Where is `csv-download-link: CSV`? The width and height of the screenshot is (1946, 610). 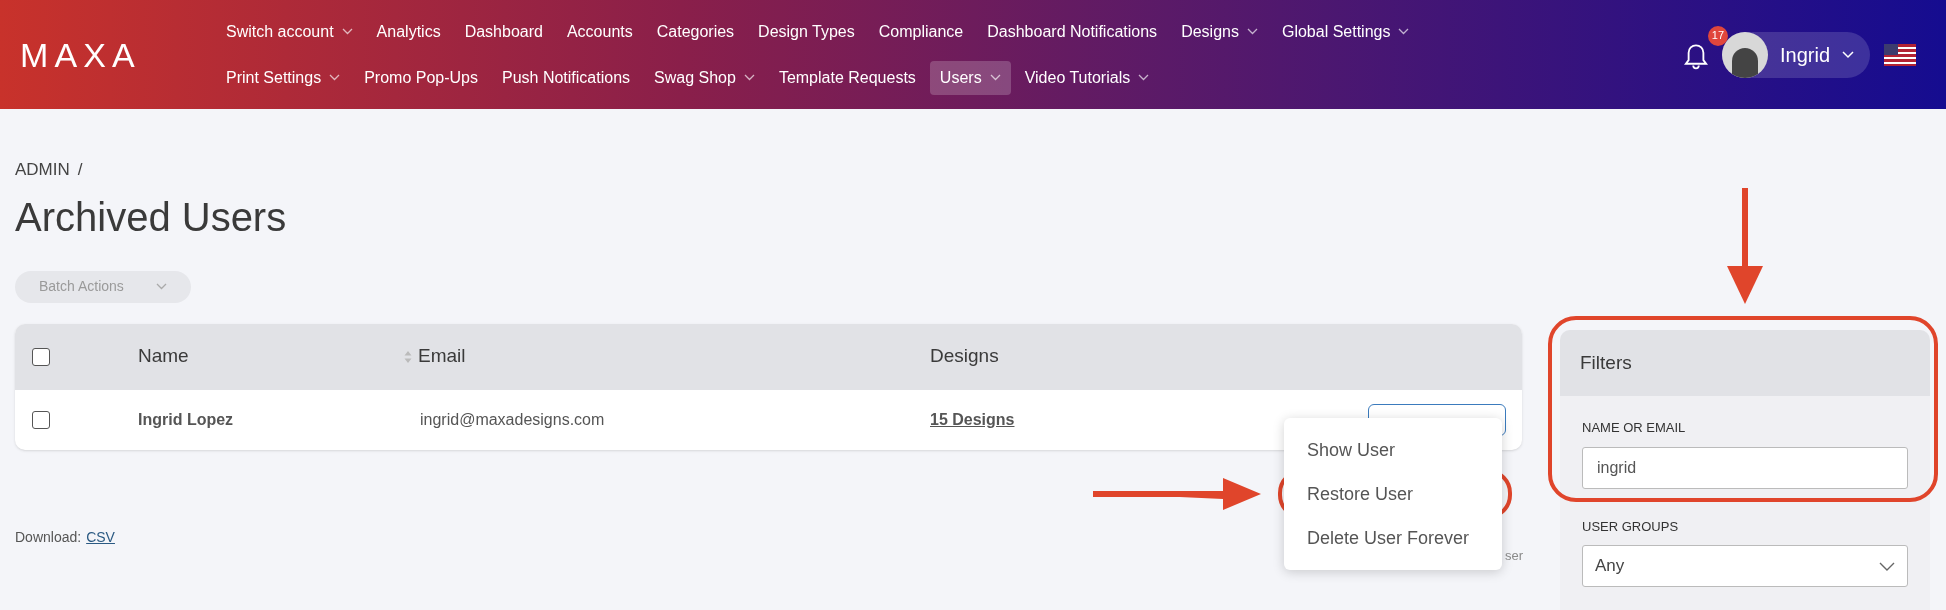
csv-download-link: CSV is located at coordinates (100, 537).